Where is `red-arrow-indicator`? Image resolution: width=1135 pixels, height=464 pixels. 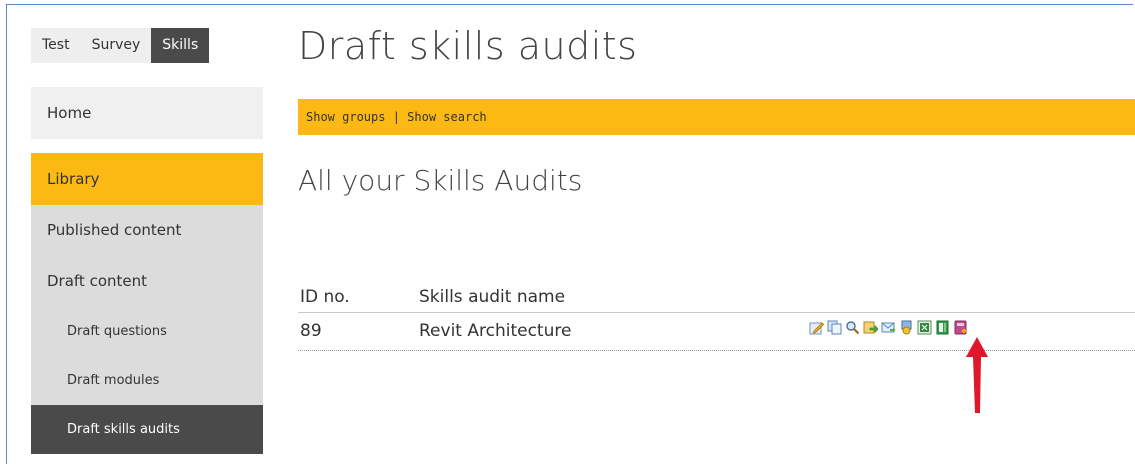
red-arrow-indicator is located at coordinates (977, 375).